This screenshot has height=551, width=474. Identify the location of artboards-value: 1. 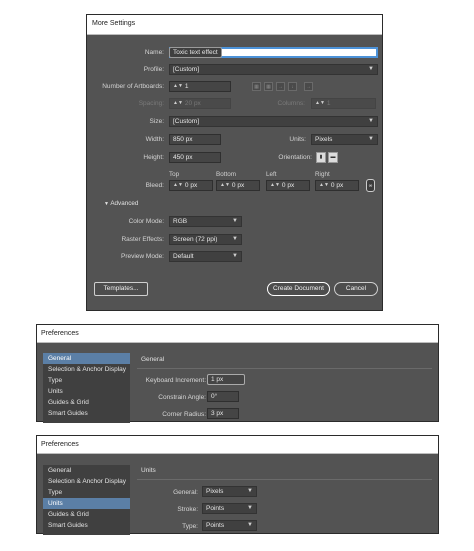
(186, 86).